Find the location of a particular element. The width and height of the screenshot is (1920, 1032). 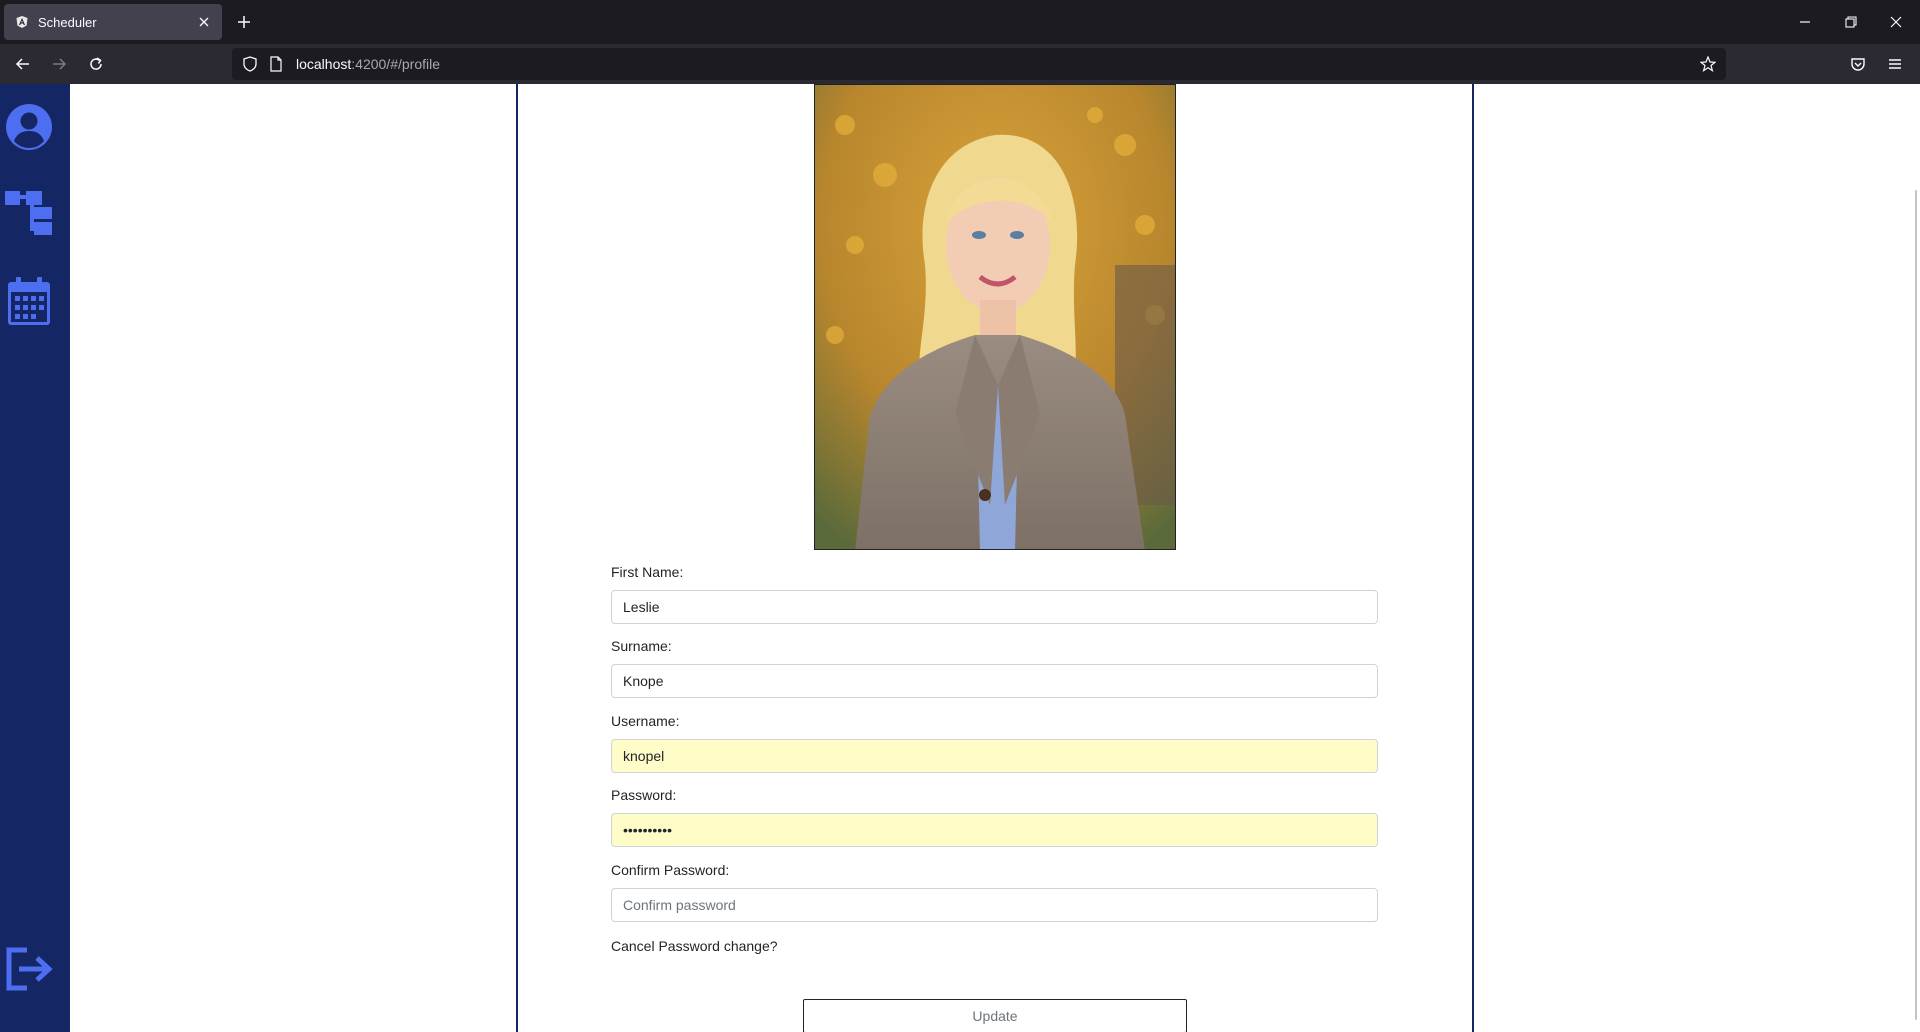

password-field is located at coordinates (994, 830).